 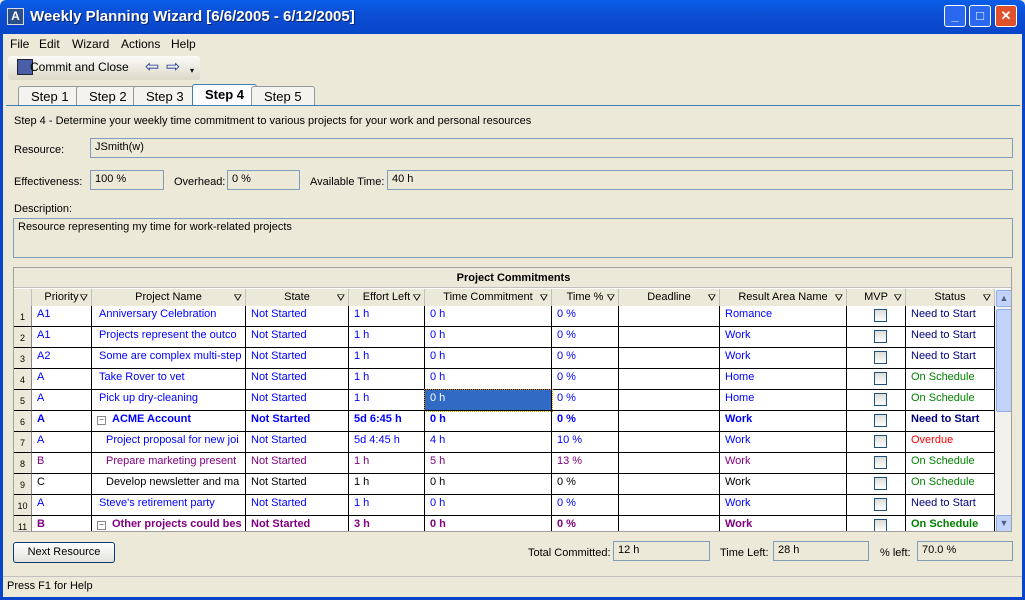 What do you see at coordinates (263, 180) in the screenshot?
I see `overhead-field: 0 %` at bounding box center [263, 180].